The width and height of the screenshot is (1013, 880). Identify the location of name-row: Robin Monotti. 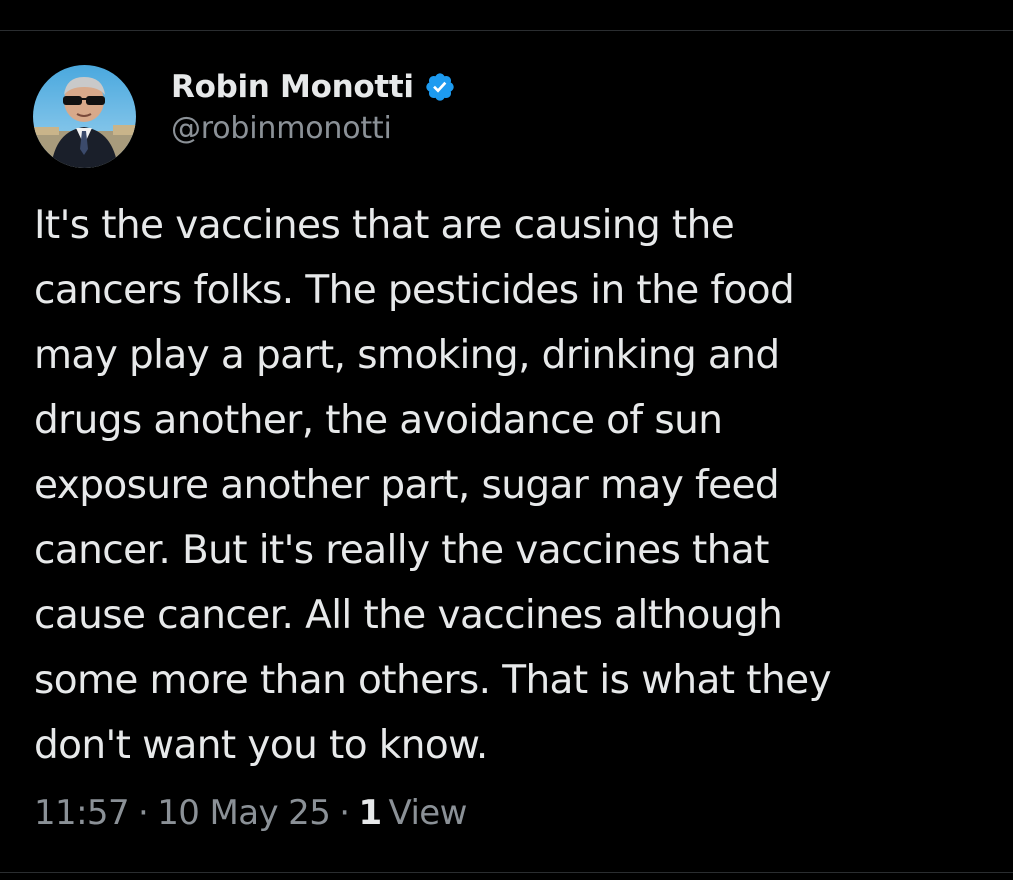
(313, 87).